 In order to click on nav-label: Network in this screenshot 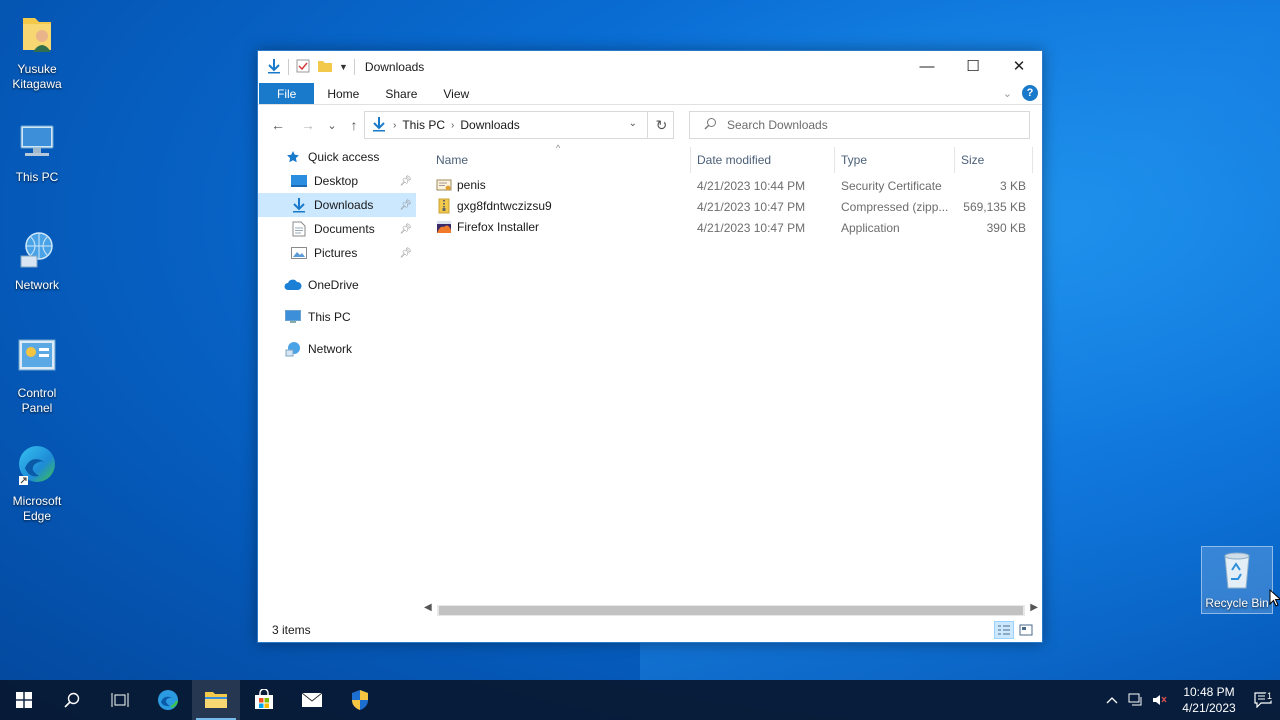, I will do `click(330, 349)`.